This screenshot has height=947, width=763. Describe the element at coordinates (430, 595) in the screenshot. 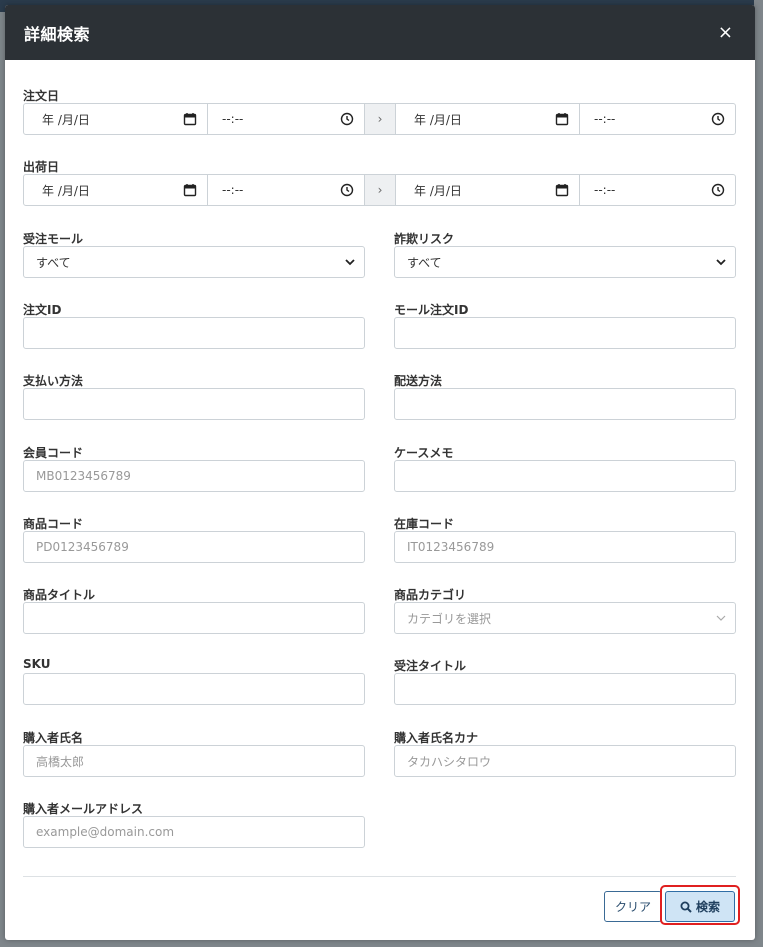

I see `product-category-label: 商品カテゴリ` at that location.